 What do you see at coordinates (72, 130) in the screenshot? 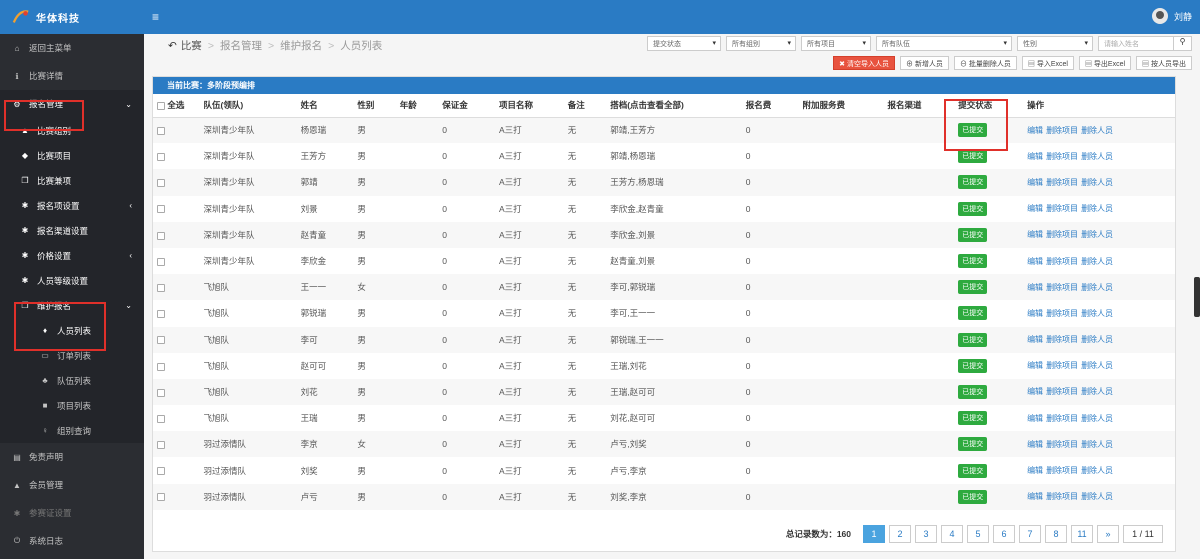
I see `sidebar-item: ▲ 比赛组别` at bounding box center [72, 130].